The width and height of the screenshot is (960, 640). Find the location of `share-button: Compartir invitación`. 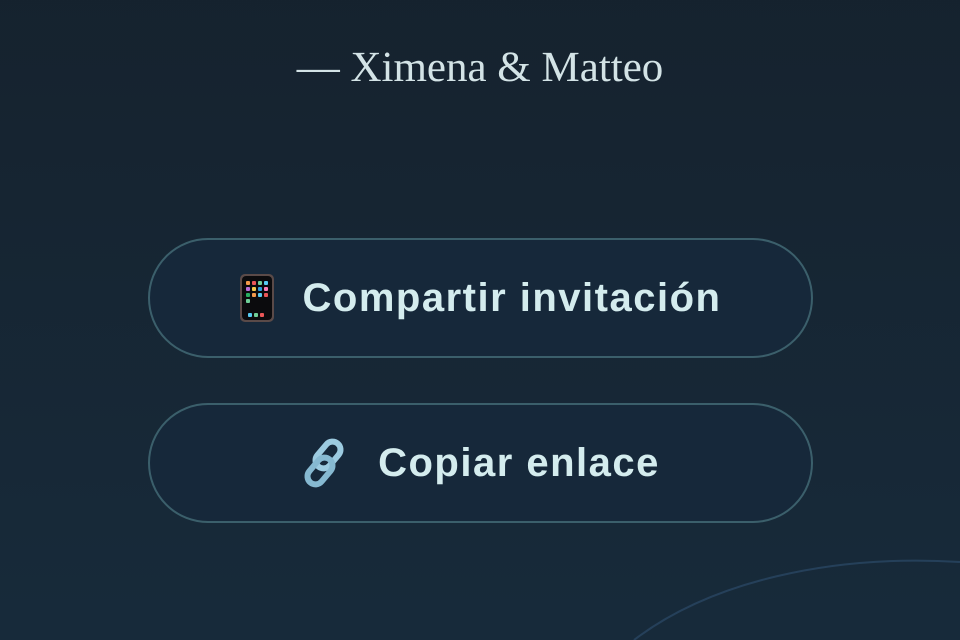

share-button: Compartir invitación is located at coordinates (480, 298).